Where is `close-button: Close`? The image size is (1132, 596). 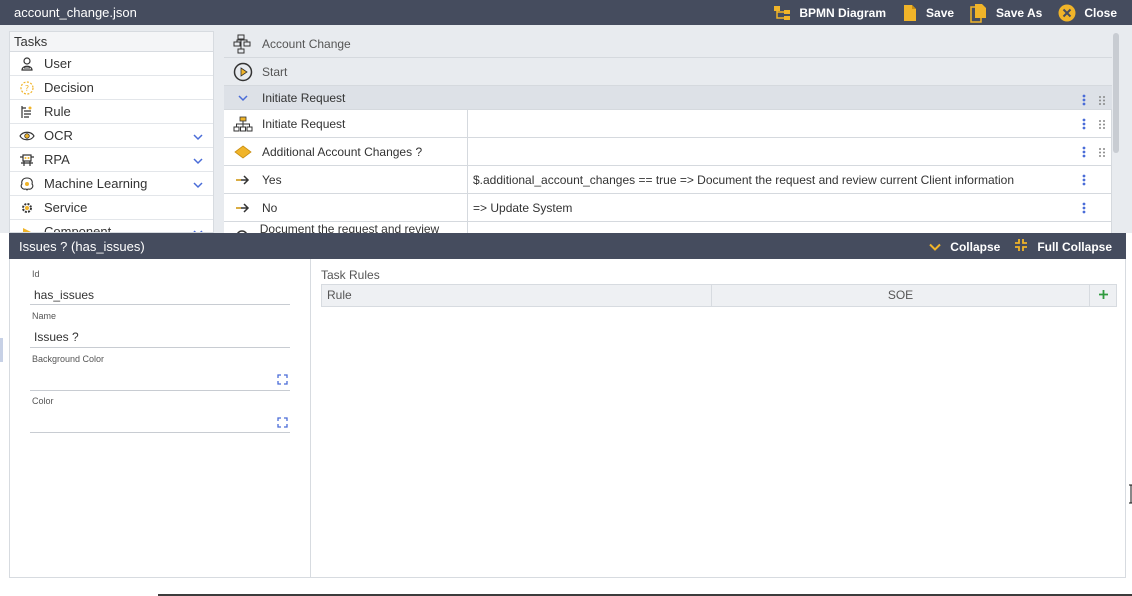 close-button: Close is located at coordinates (1087, 13).